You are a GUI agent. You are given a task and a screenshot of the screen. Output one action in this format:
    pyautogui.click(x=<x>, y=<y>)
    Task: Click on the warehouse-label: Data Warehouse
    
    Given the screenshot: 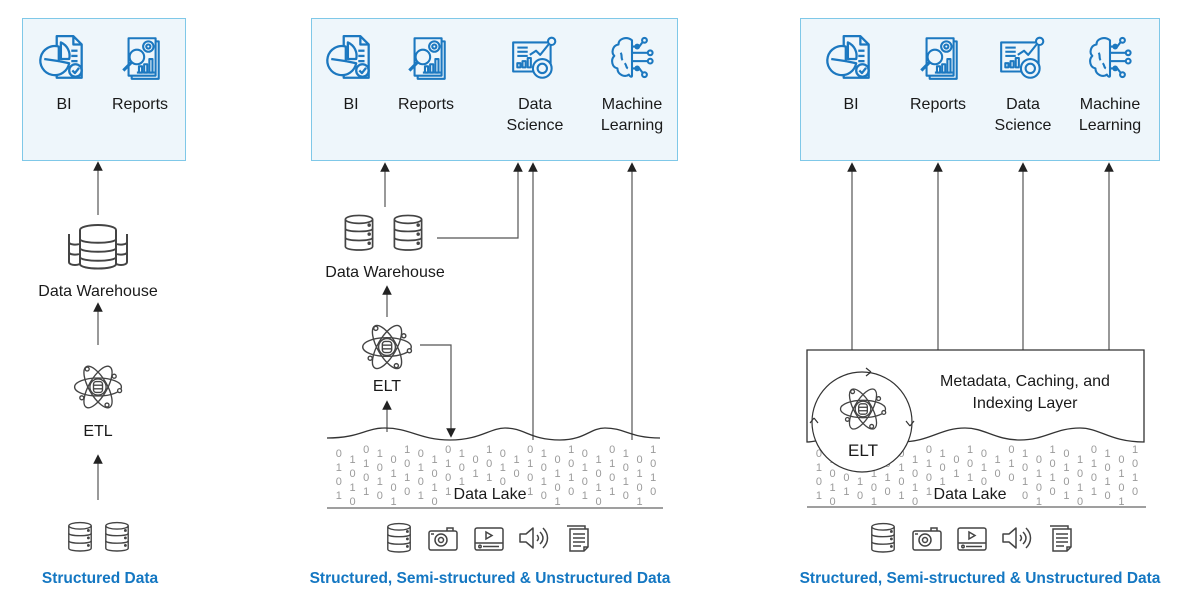 What is the action you would take?
    pyautogui.click(x=385, y=272)
    